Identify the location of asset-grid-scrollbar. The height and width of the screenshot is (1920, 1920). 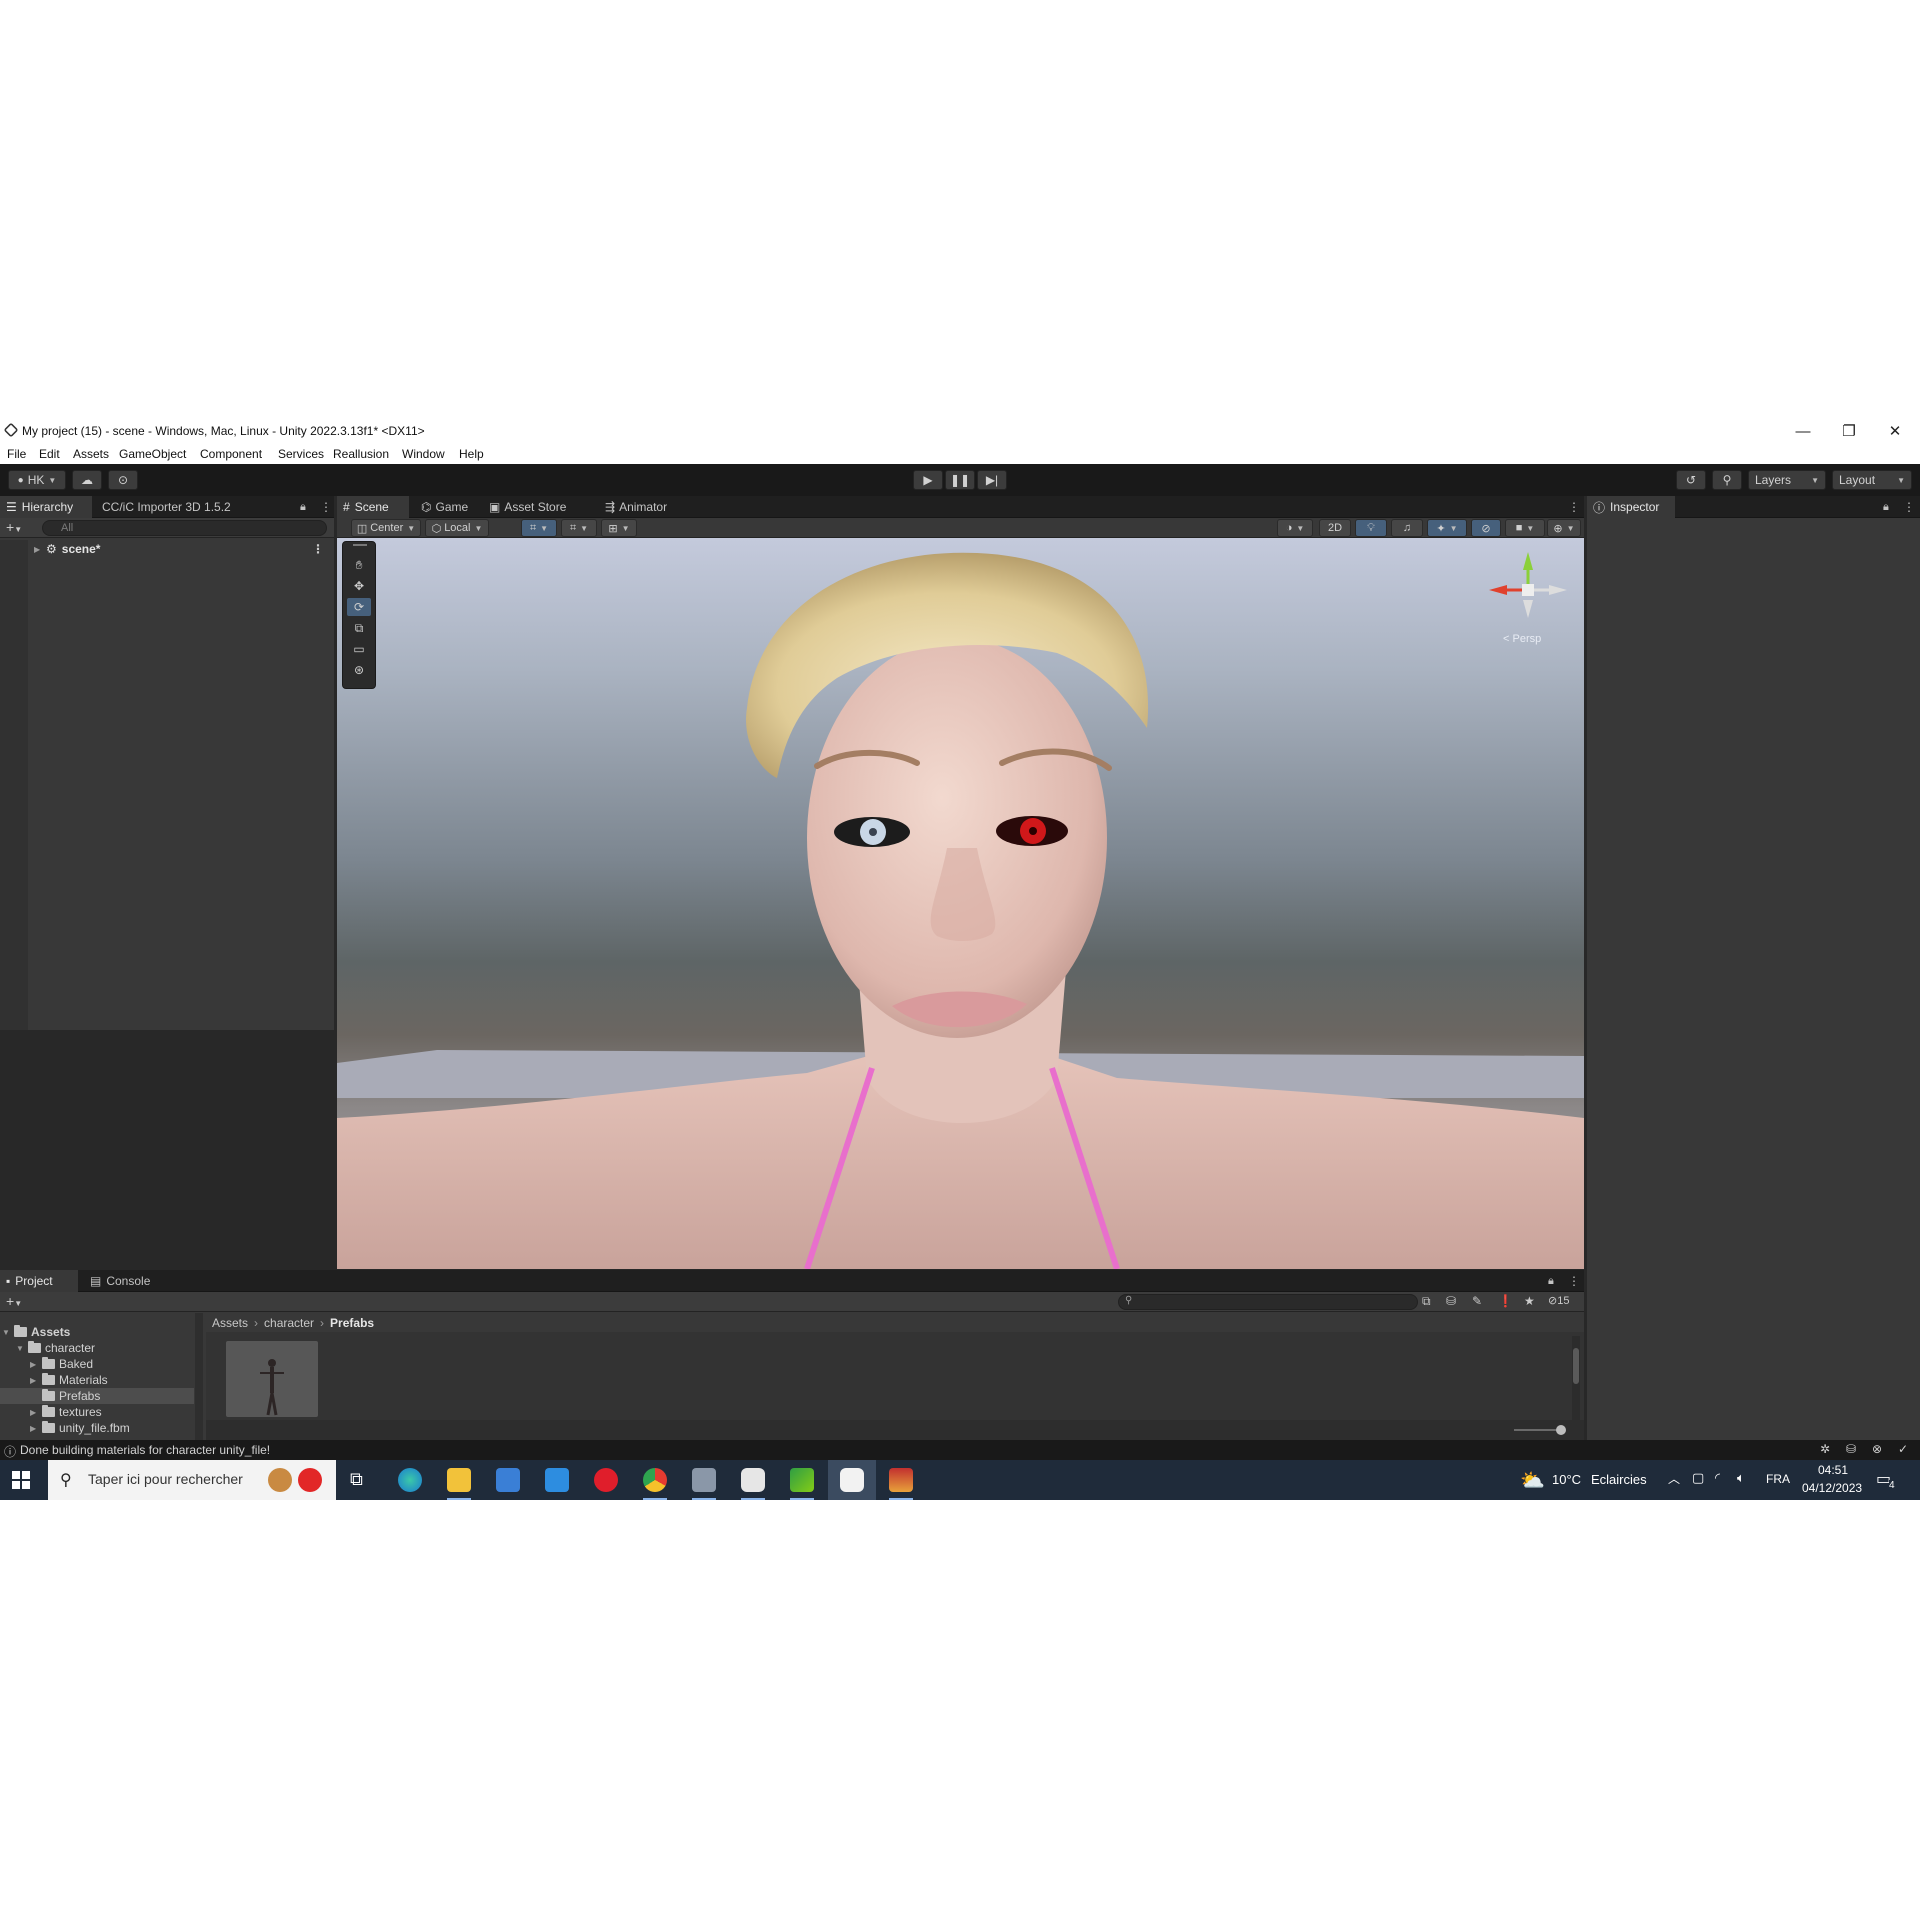
(1576, 1378).